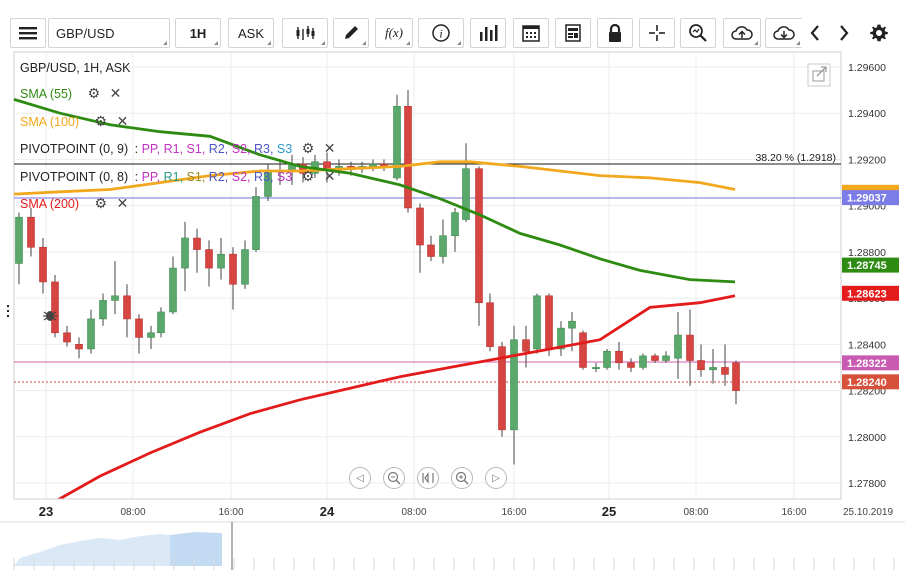  I want to click on pivot1-sep: :, so click(136, 149).